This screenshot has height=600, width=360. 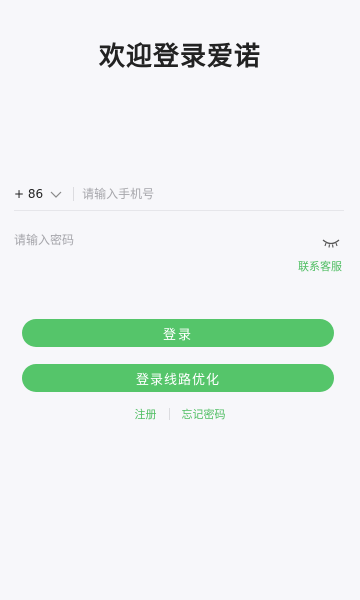 What do you see at coordinates (320, 266) in the screenshot?
I see `contact-support-link: 联系客服` at bounding box center [320, 266].